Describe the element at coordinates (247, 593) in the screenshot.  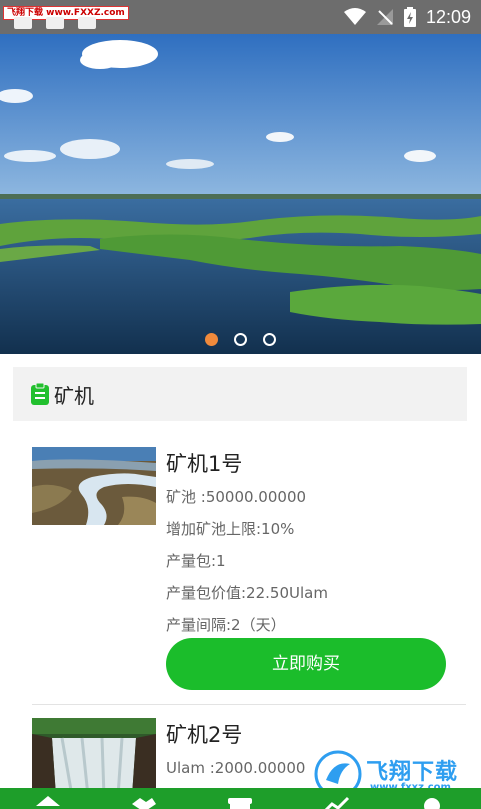
I see `product-output-value: 产量包价值:22.50Ulam` at that location.